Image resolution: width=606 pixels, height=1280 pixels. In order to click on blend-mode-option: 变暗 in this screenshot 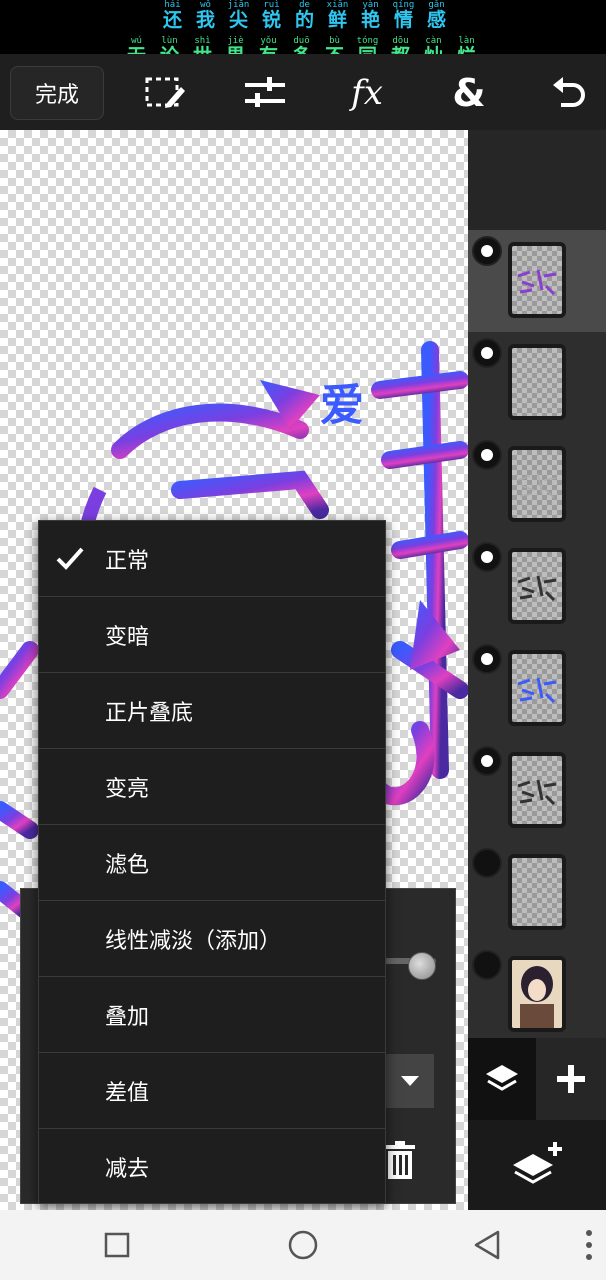, I will do `click(212, 635)`.